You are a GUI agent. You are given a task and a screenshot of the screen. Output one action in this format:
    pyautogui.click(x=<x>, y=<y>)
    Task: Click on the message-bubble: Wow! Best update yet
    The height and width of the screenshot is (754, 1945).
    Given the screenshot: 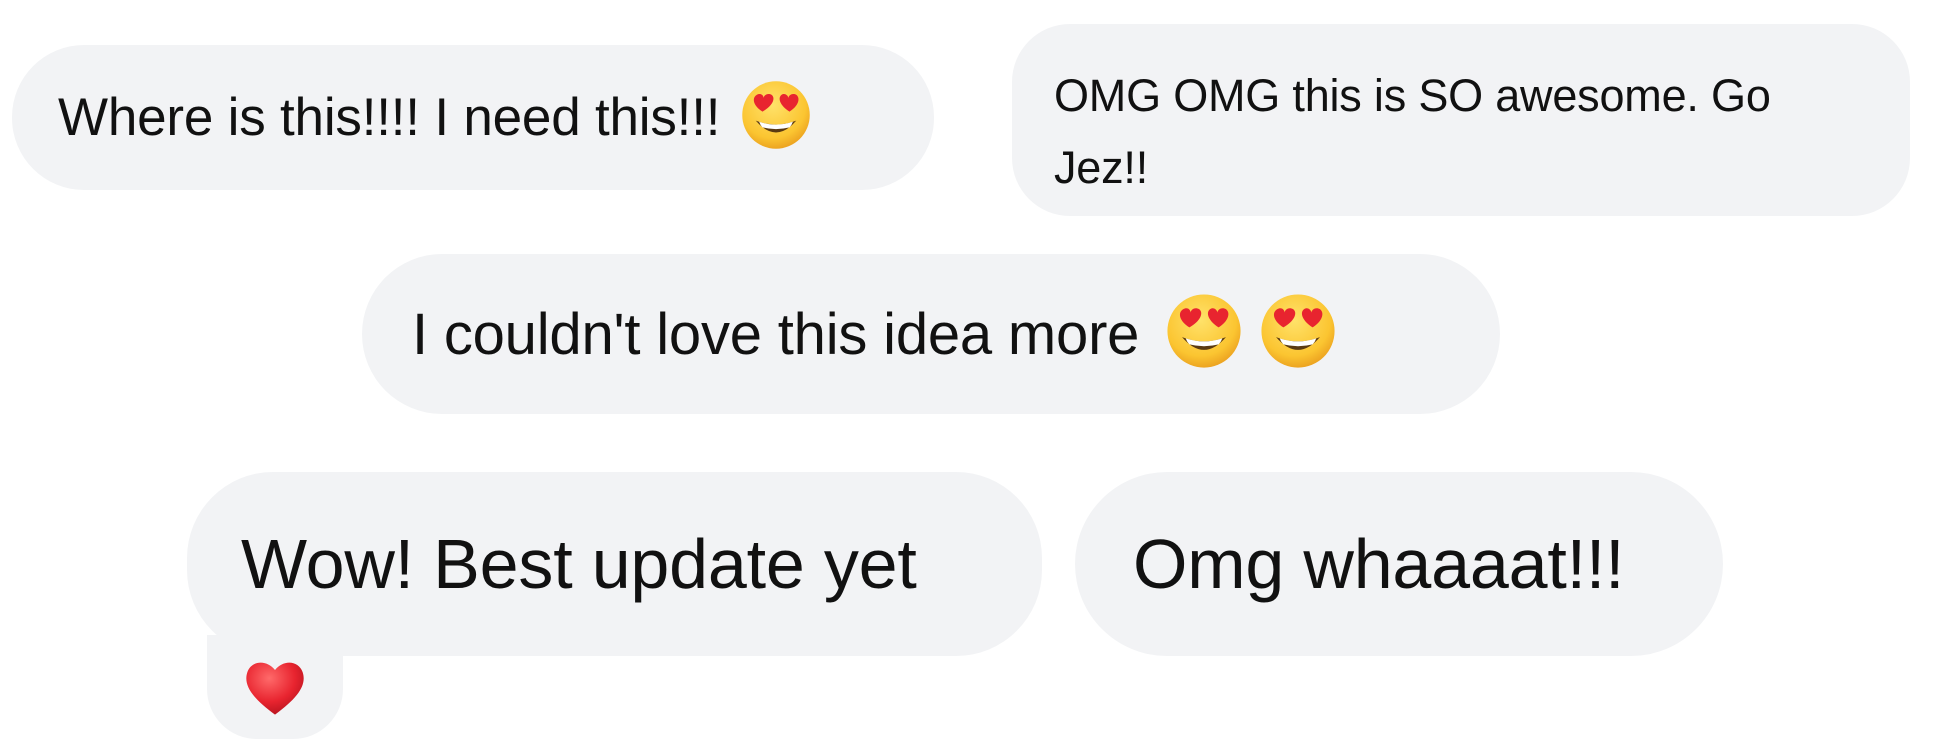 What is the action you would take?
    pyautogui.click(x=614, y=564)
    